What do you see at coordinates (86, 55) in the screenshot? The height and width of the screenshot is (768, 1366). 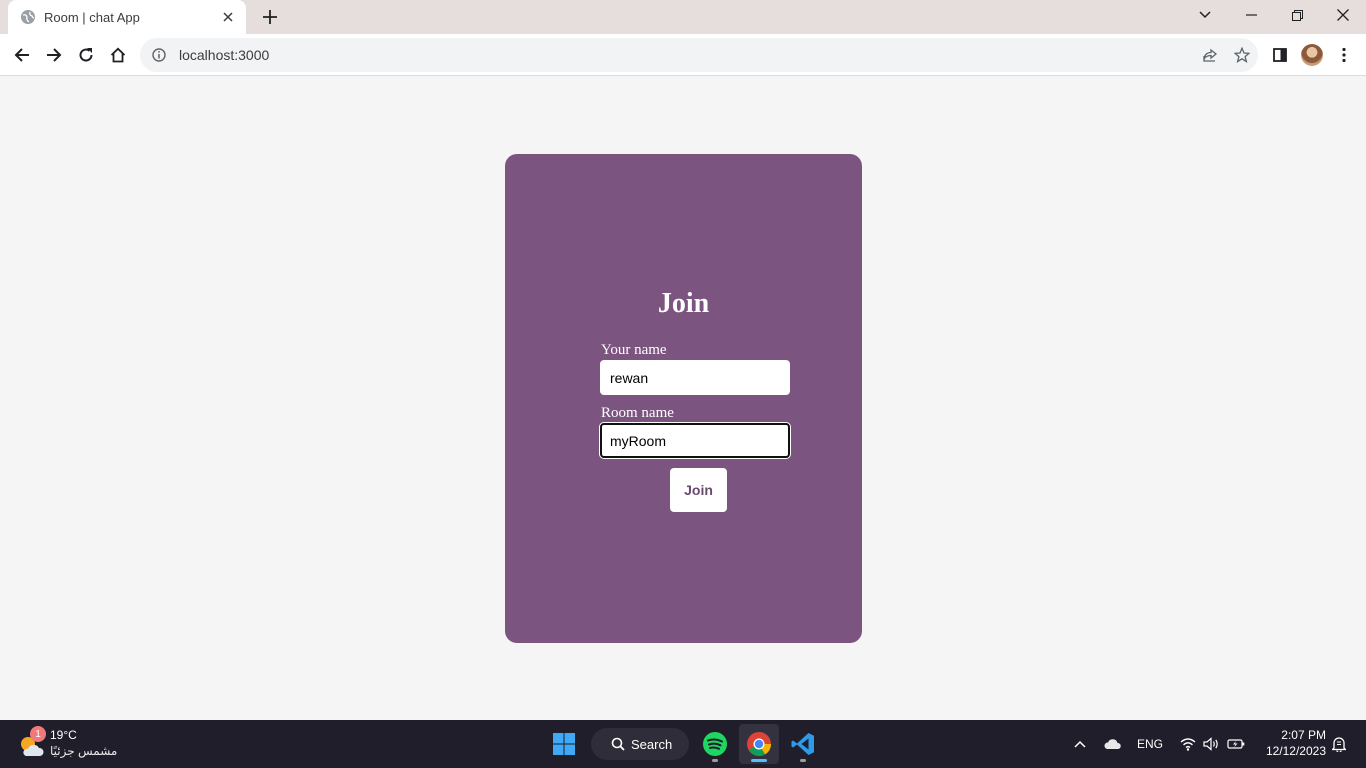 I see `reload-icon` at bounding box center [86, 55].